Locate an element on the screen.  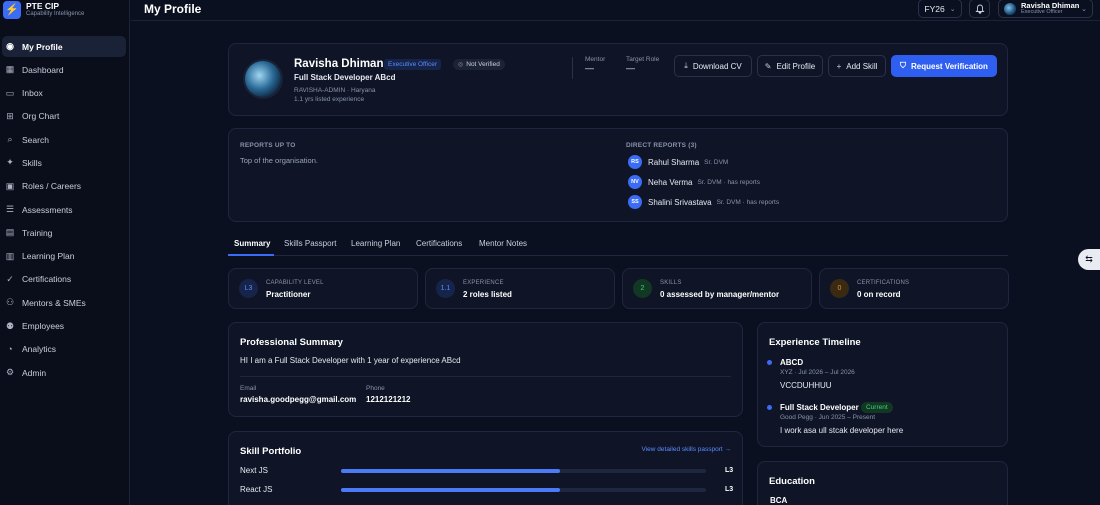
sidebar-item-org-chart: ⊞ Org Chart is located at coordinates (64, 116).